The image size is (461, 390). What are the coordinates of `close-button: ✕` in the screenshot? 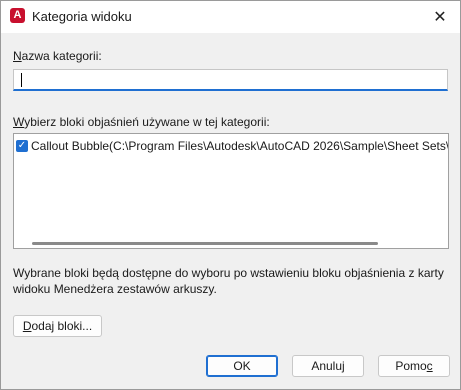 It's located at (440, 17).